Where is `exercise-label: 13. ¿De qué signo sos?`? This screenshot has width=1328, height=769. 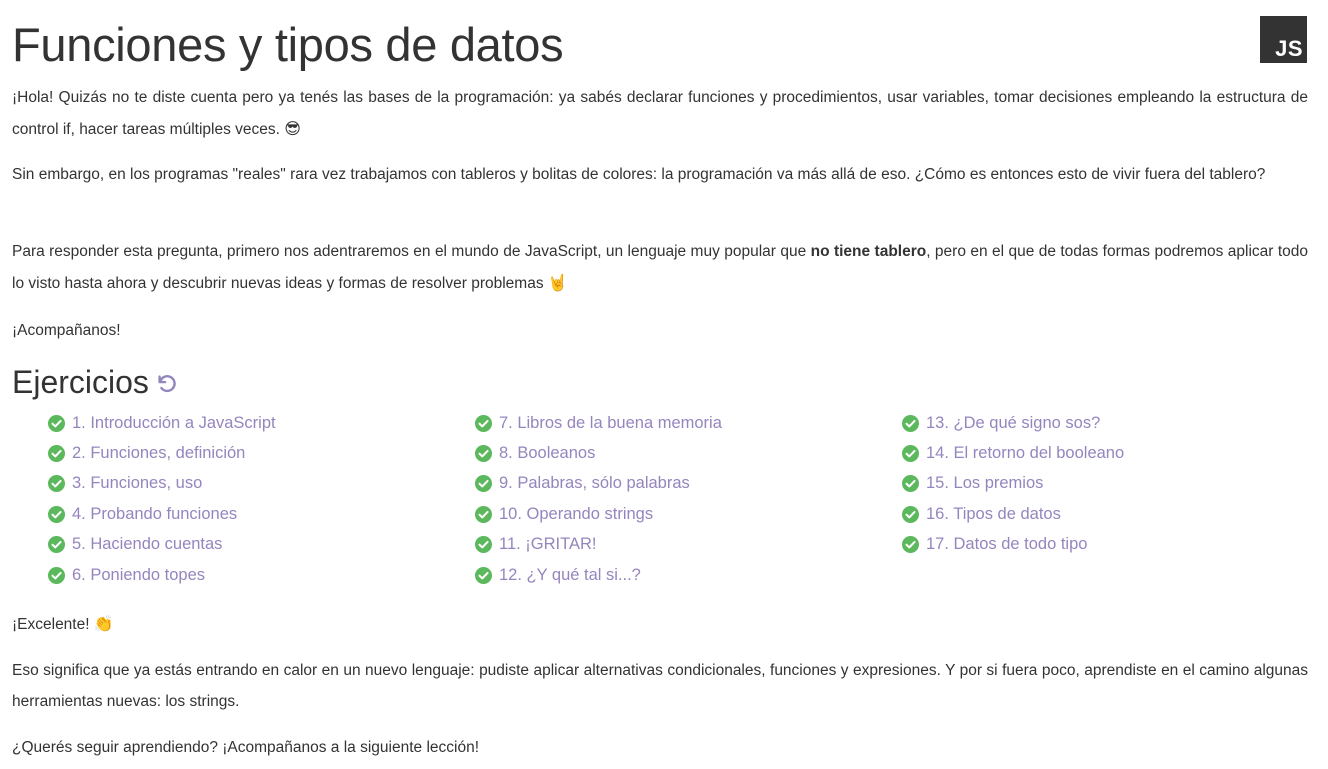 exercise-label: 13. ¿De qué signo sos? is located at coordinates (1013, 422).